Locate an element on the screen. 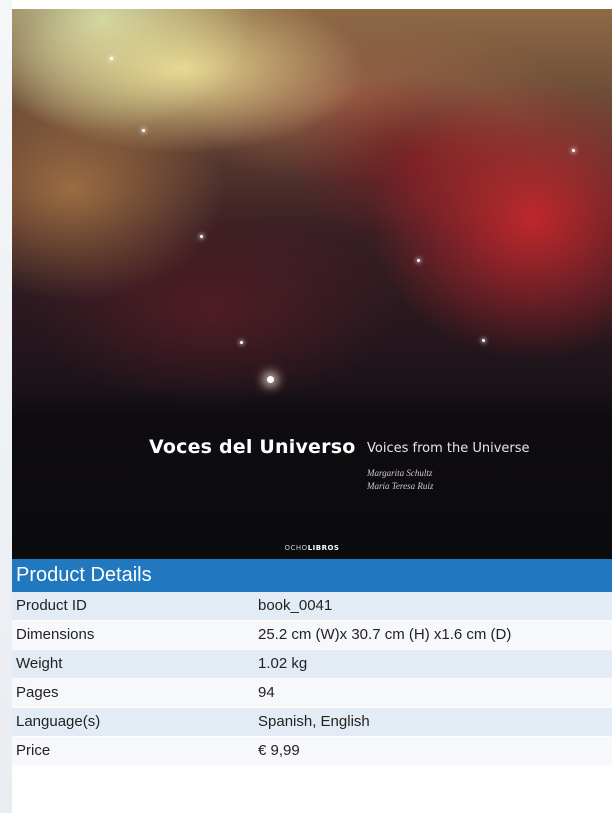  row-label: Pages is located at coordinates (37, 692).